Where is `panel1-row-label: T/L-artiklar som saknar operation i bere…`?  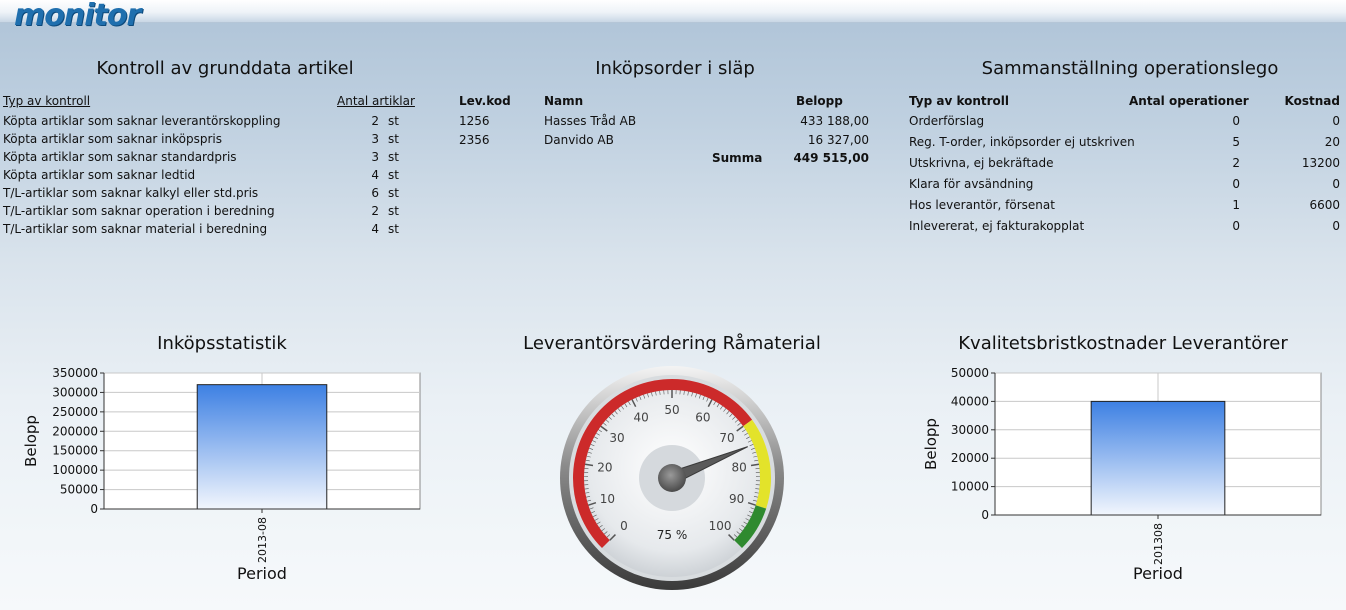 panel1-row-label: T/L-artiklar som saknar operation i bere… is located at coordinates (139, 211).